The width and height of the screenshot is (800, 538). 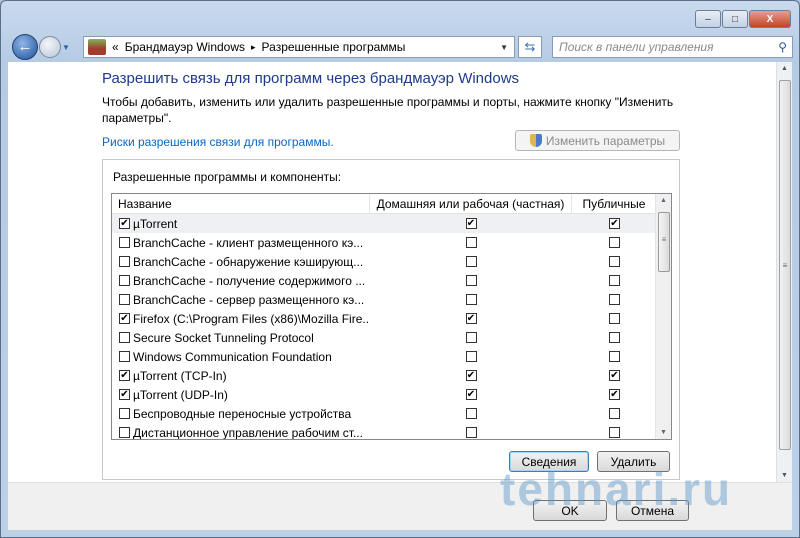 I want to click on breadcrumb-allowed-programs: Разрешенные программы, so click(x=334, y=47).